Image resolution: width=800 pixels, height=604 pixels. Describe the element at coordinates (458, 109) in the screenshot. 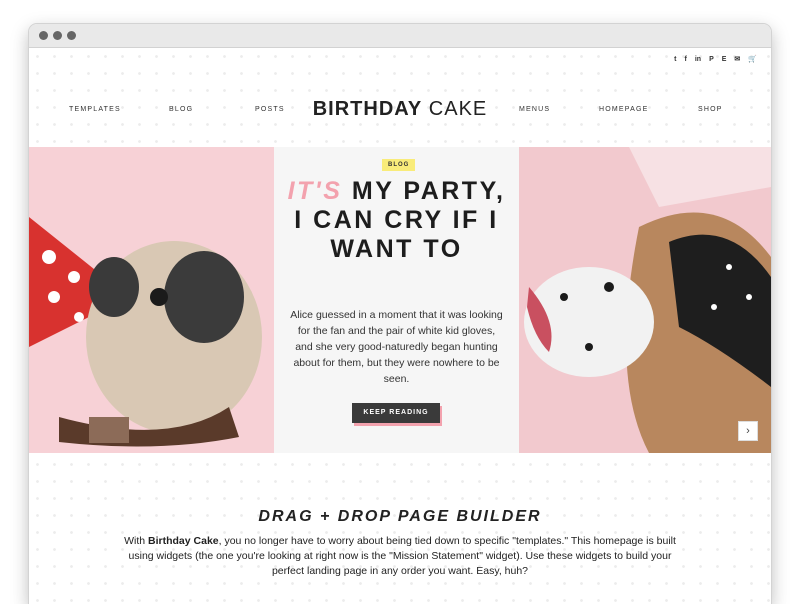

I see `logo-light: CAKE` at that location.